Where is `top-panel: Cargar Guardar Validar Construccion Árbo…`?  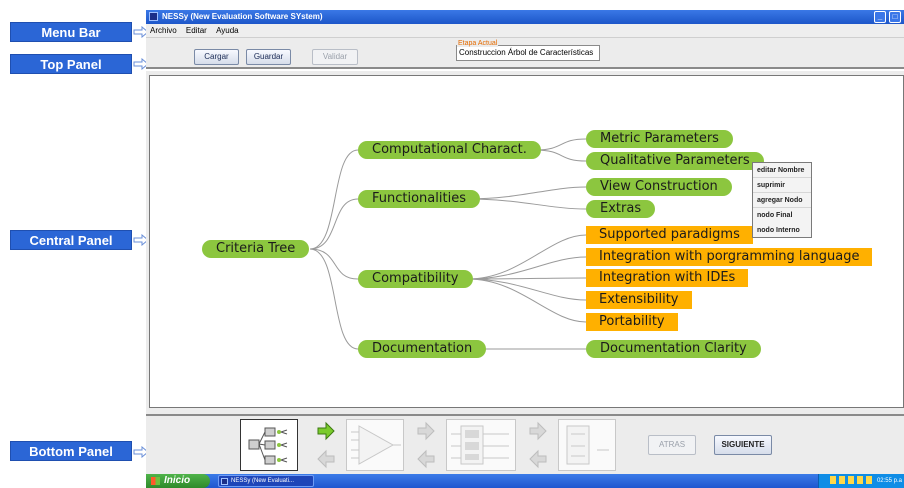
top-panel: Cargar Guardar Validar Construccion Árbo… is located at coordinates (525, 53).